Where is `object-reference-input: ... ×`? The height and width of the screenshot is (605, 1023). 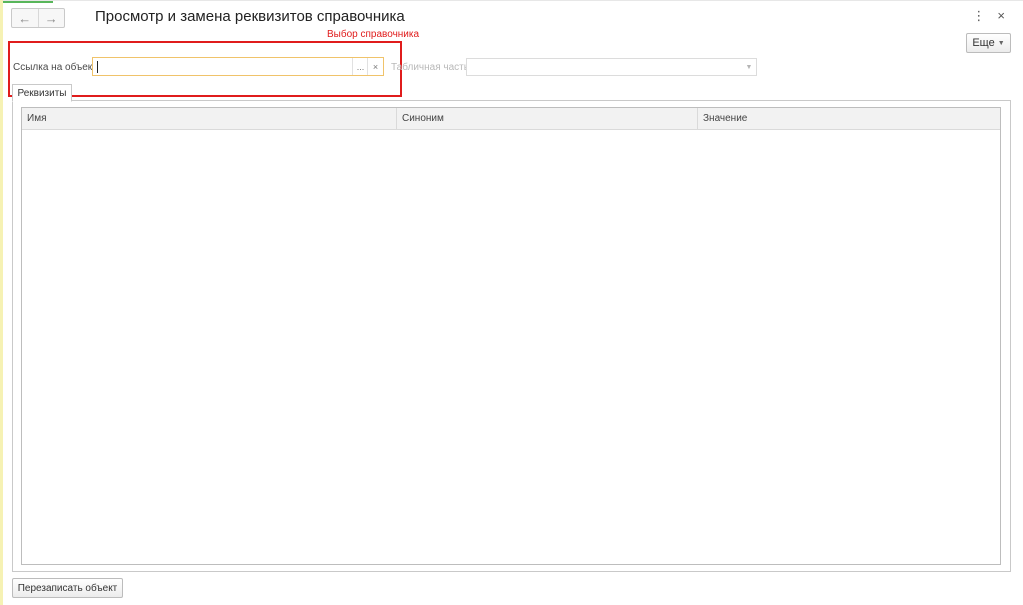
object-reference-input: ... × is located at coordinates (238, 66).